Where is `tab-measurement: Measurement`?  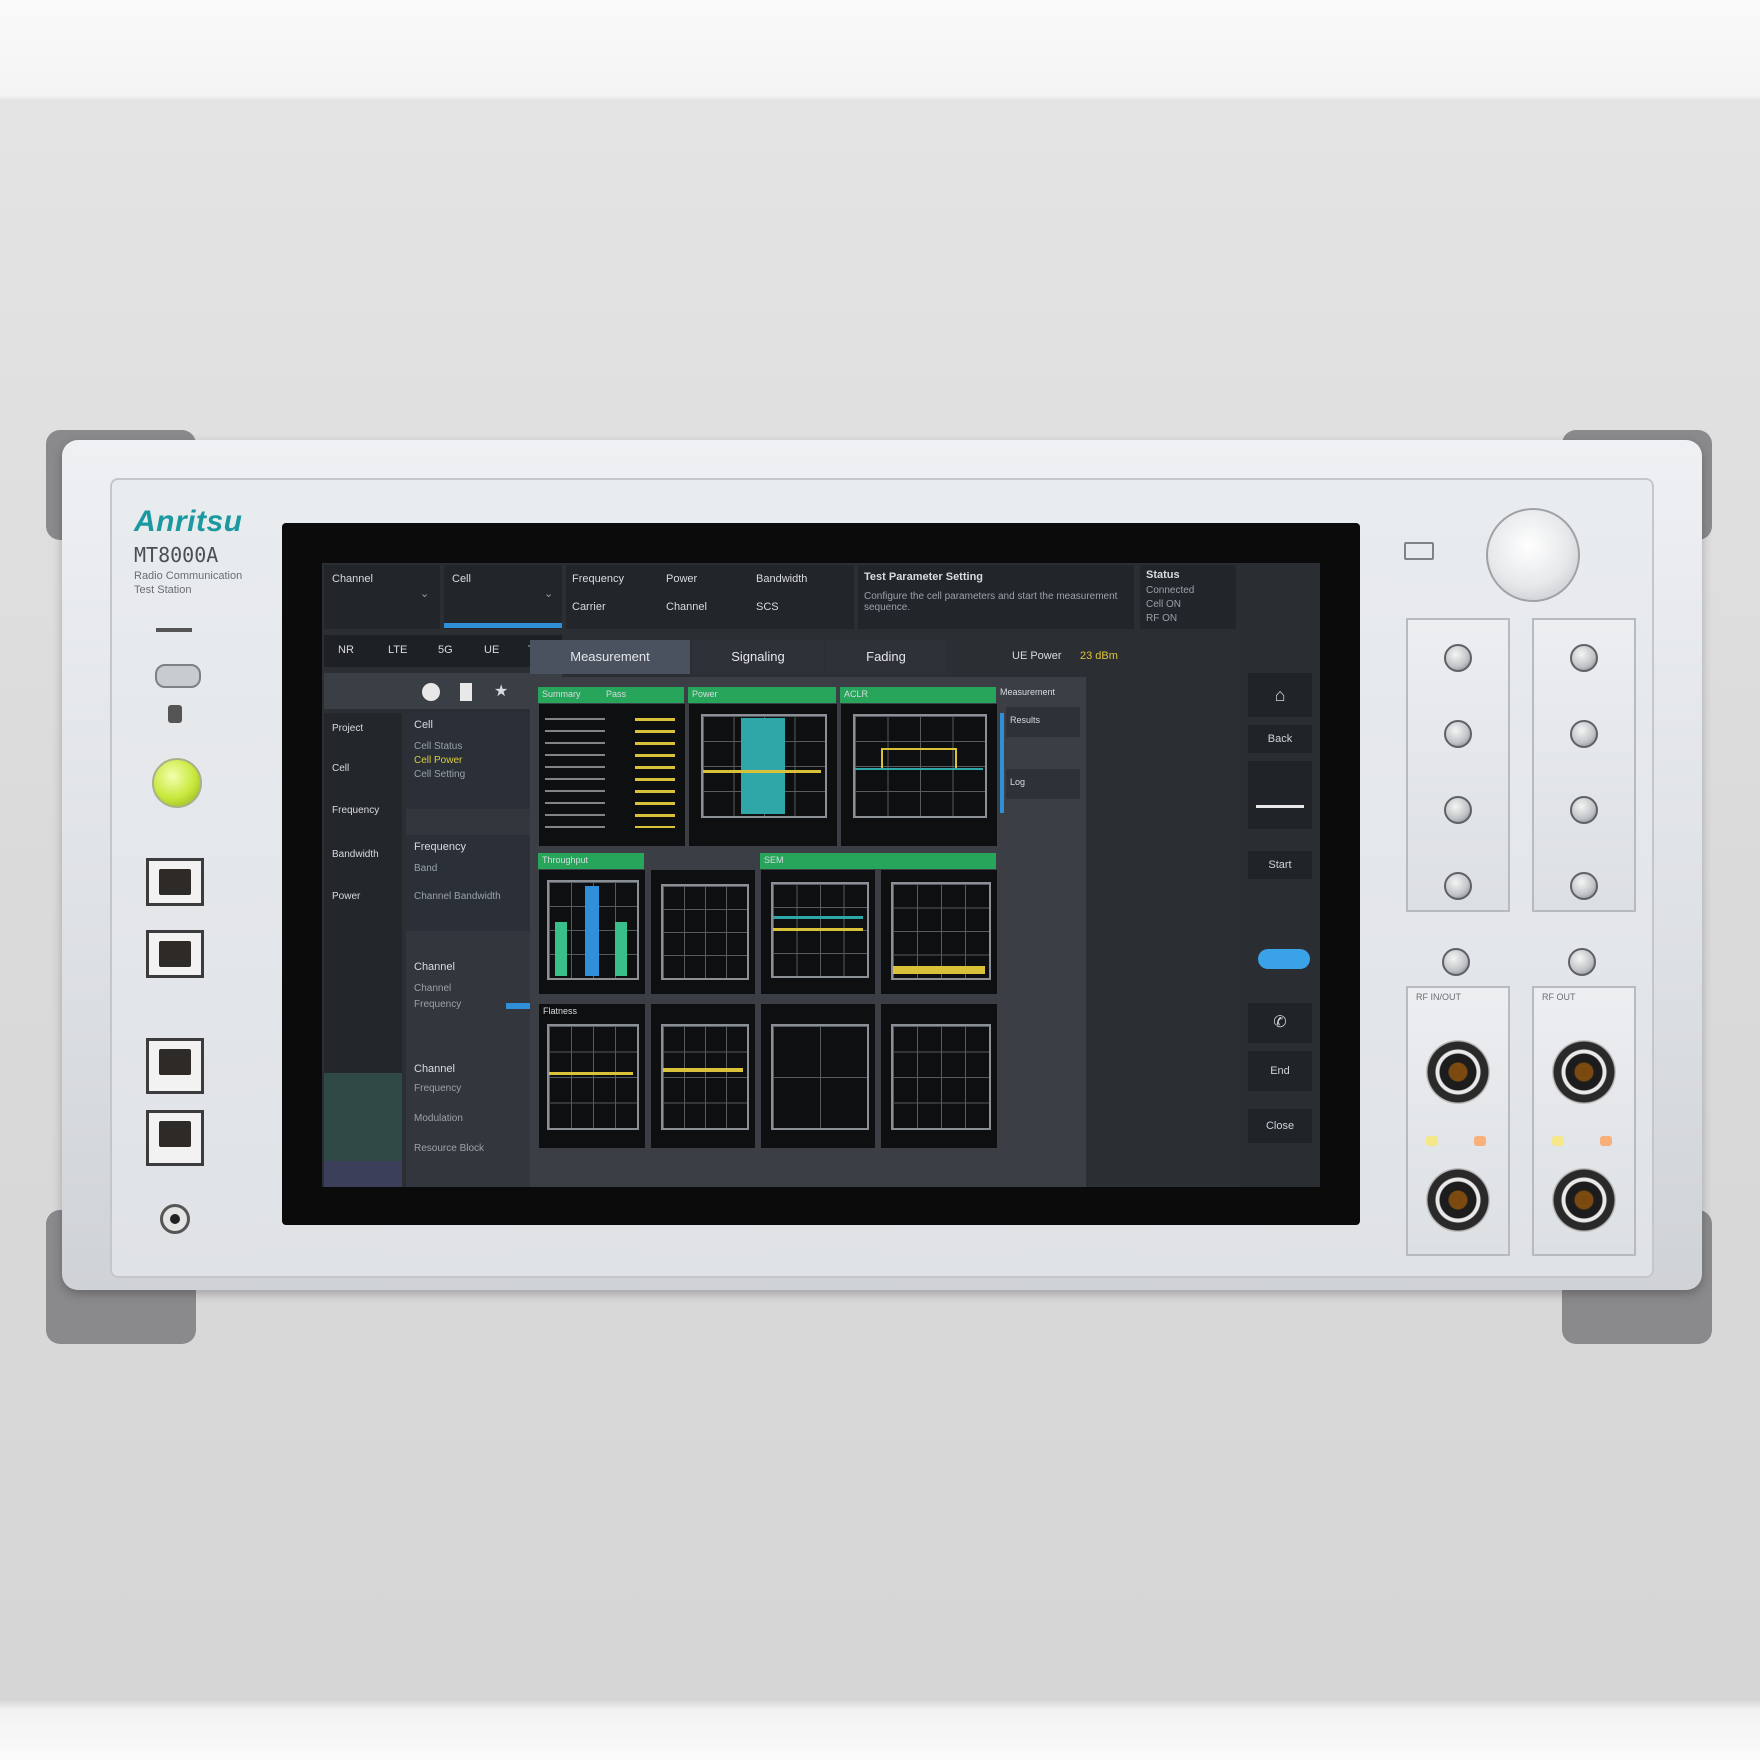 tab-measurement: Measurement is located at coordinates (610, 657).